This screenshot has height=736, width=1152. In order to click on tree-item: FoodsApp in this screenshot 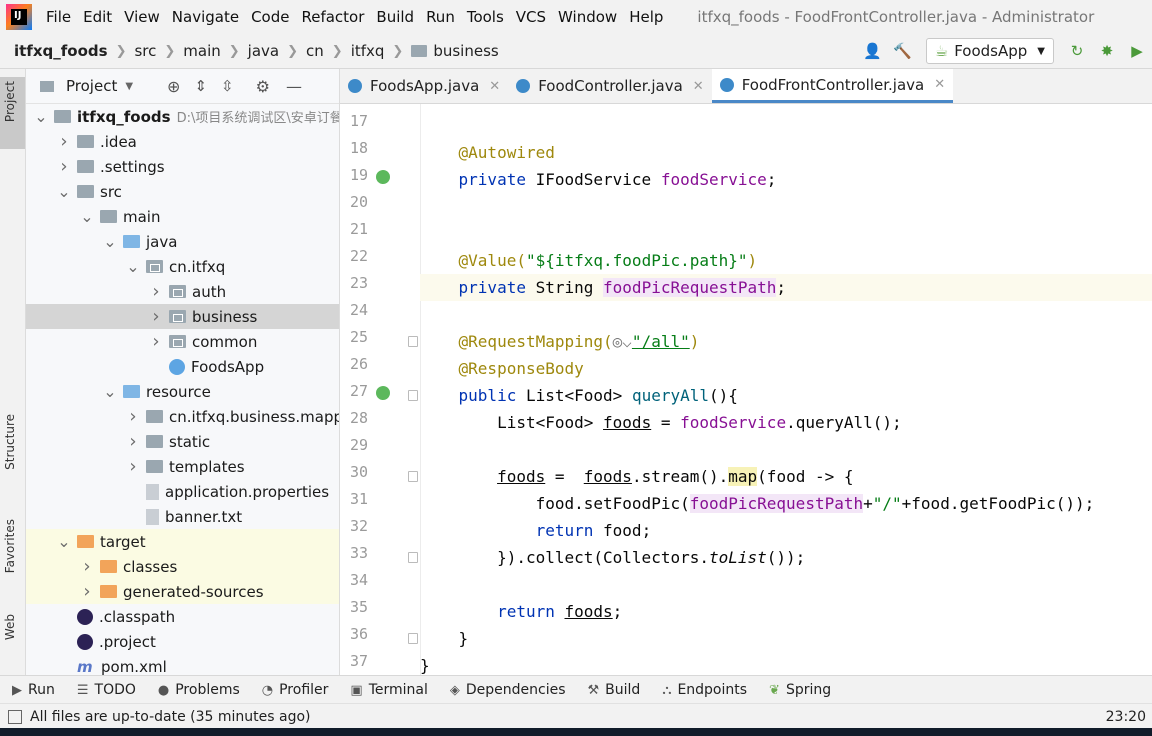, I will do `click(182, 366)`.